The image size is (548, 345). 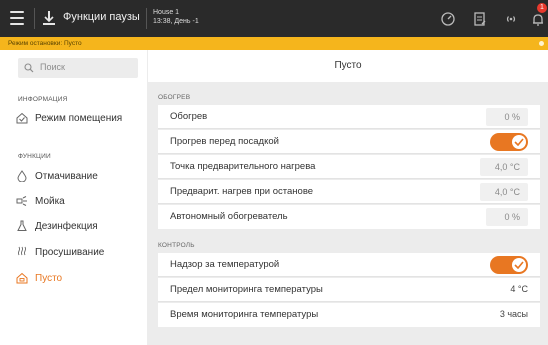 I want to click on spray-icon, so click(x=21, y=201).